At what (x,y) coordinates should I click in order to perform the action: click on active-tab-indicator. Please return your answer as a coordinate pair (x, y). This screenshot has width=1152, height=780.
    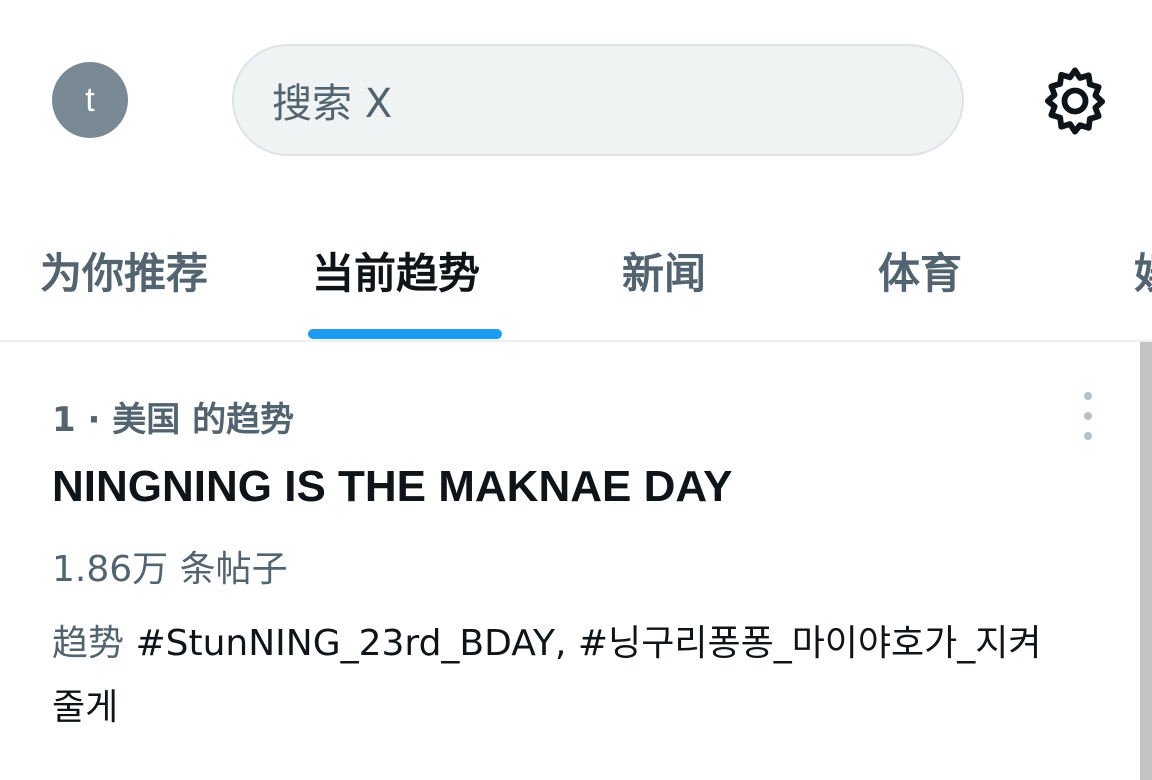
    Looking at the image, I should click on (405, 334).